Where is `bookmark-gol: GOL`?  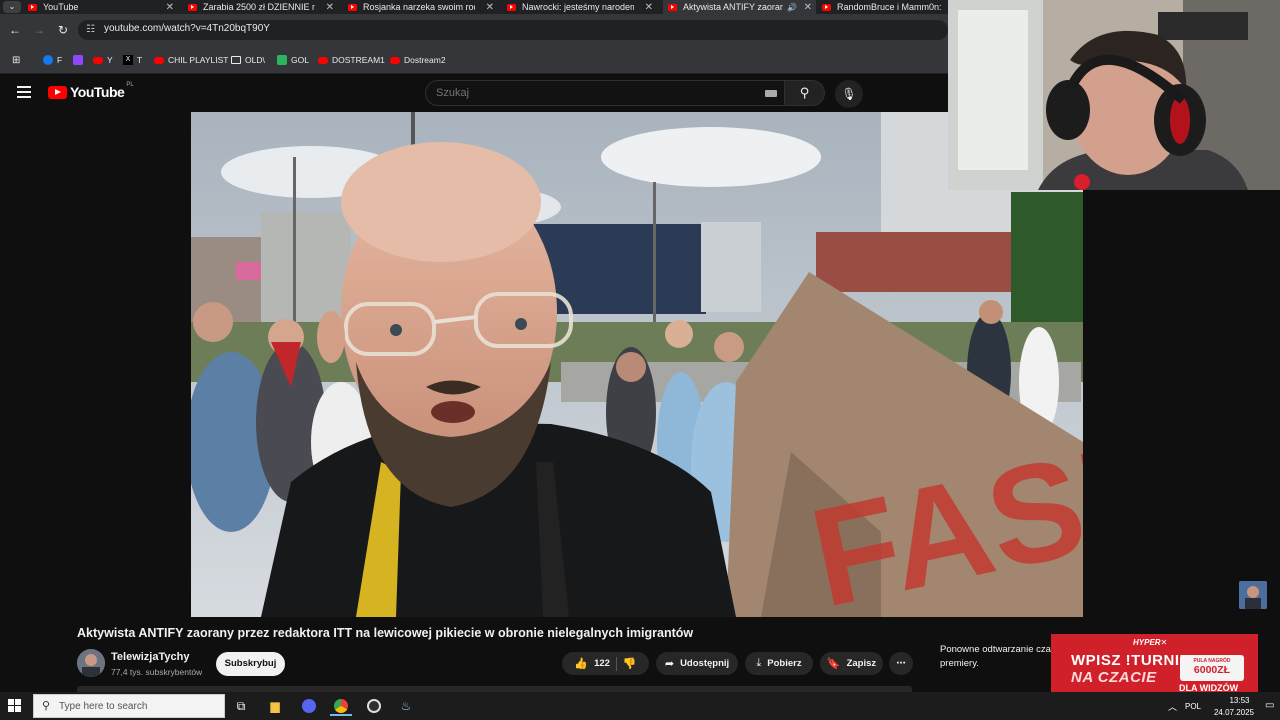 bookmark-gol: GOL is located at coordinates (293, 60).